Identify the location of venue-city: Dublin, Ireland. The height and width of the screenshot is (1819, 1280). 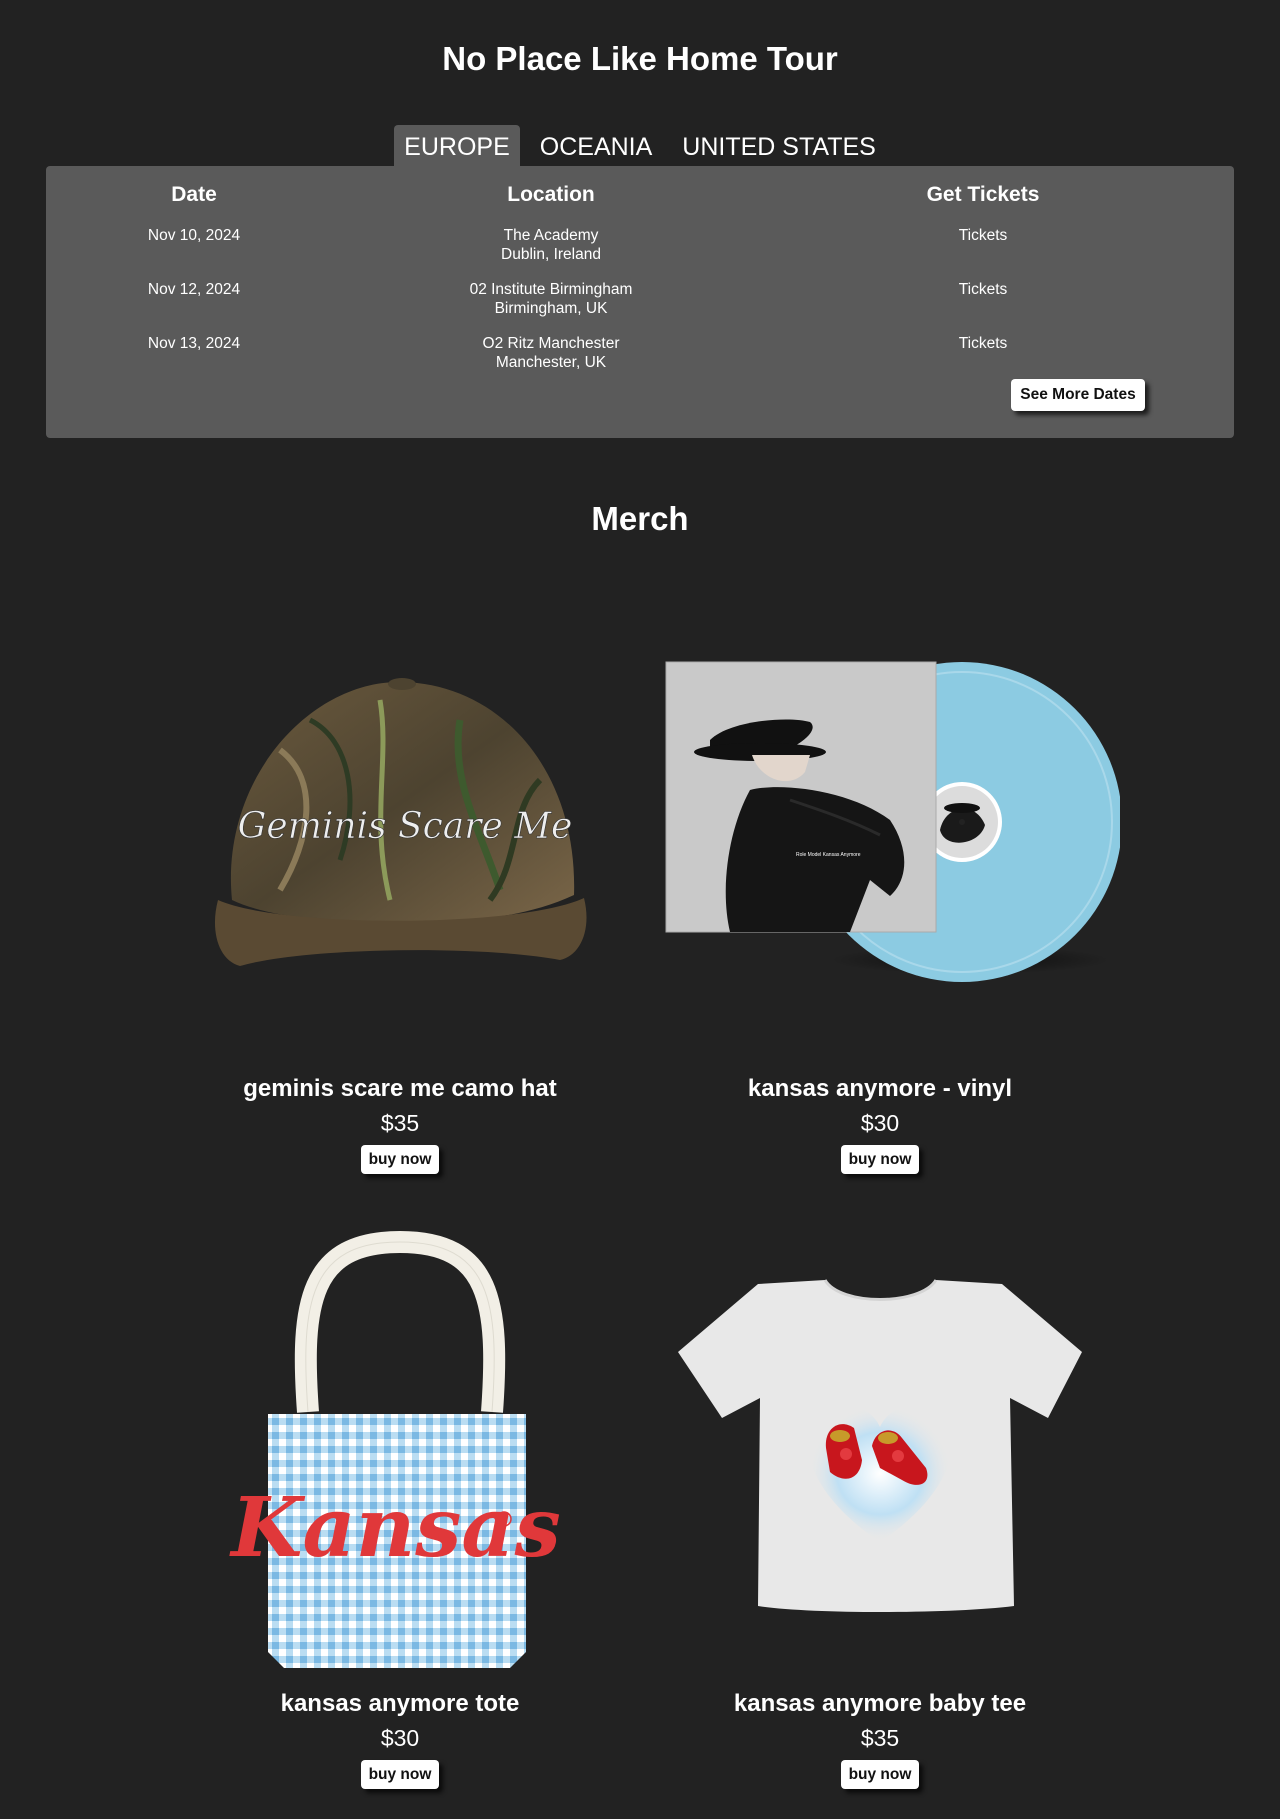
(551, 254).